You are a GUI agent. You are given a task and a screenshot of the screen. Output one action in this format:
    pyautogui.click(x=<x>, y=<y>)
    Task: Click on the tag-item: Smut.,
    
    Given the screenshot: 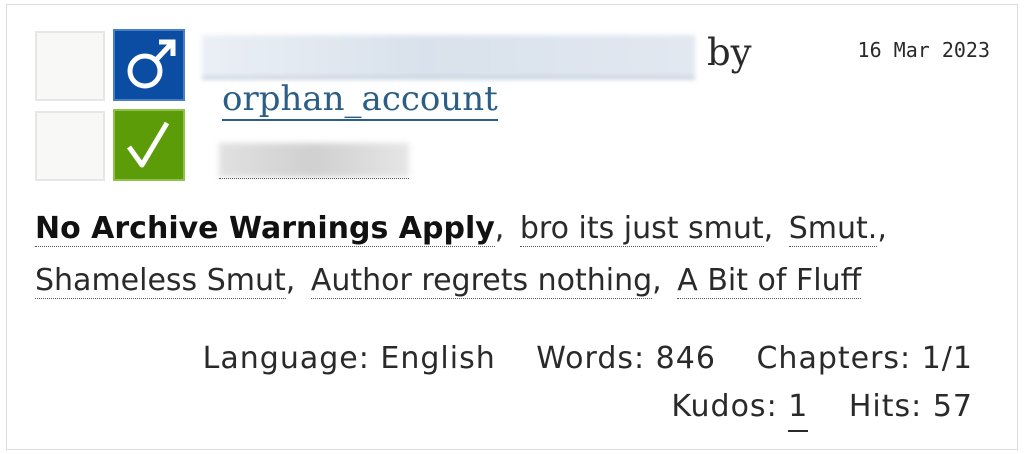 What is the action you would take?
    pyautogui.click(x=837, y=229)
    